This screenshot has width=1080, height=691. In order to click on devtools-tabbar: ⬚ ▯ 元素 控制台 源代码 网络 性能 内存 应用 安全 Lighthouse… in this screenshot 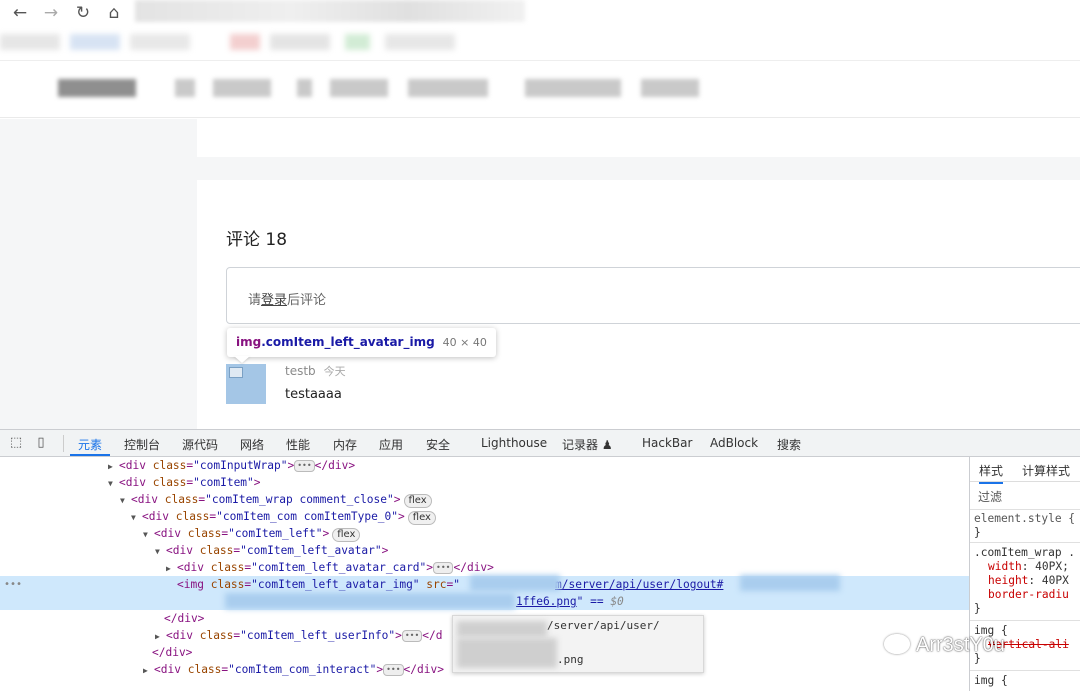, I will do `click(540, 443)`.